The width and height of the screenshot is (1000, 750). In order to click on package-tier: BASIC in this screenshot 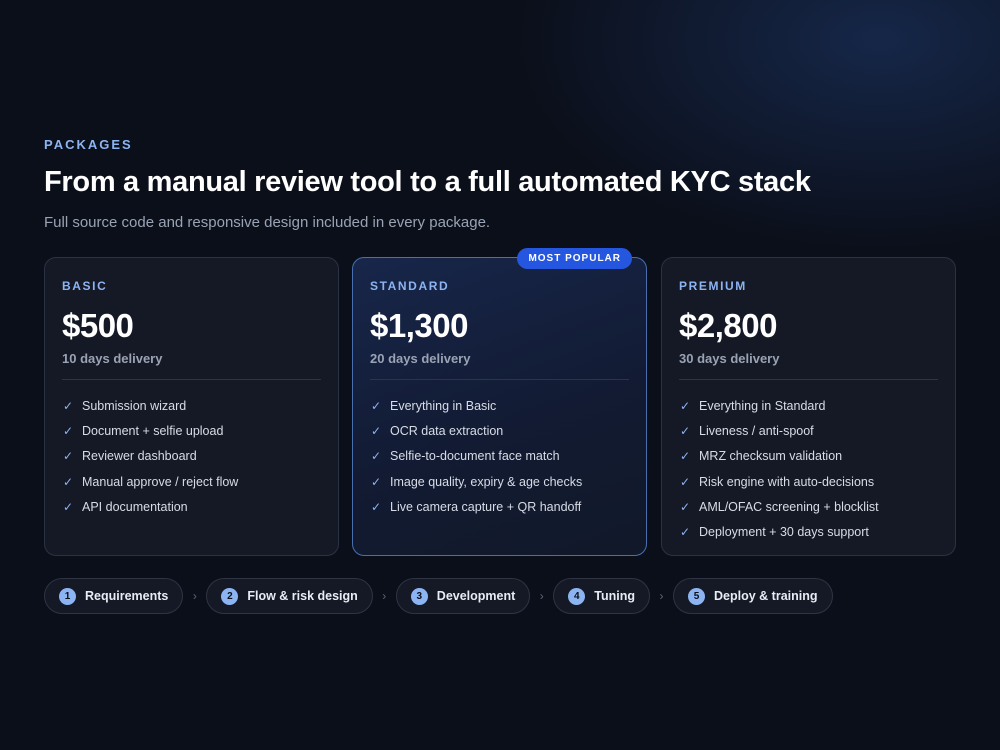, I will do `click(85, 286)`.